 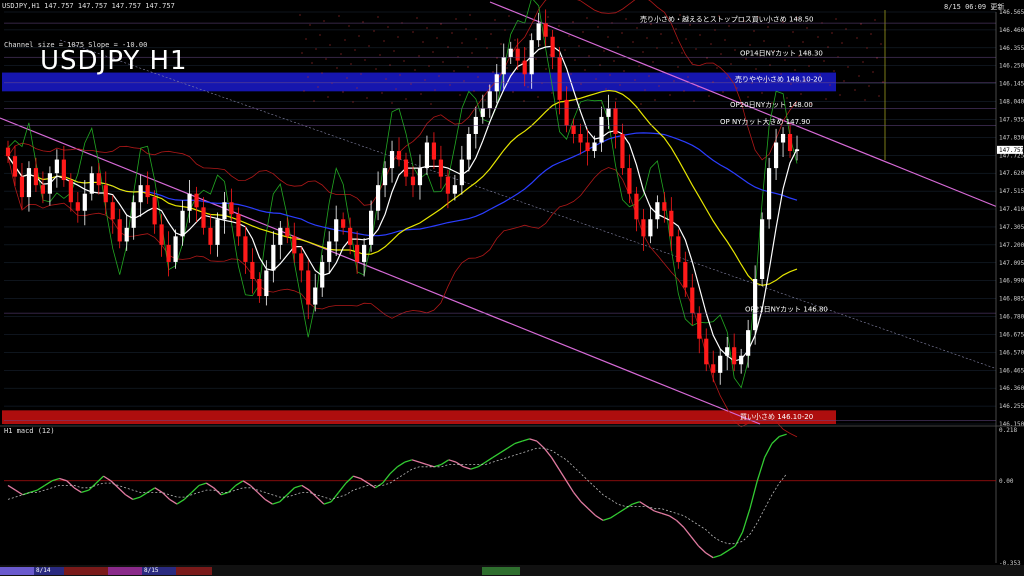 What do you see at coordinates (18, 571) in the screenshot?
I see `footer-seg-a` at bounding box center [18, 571].